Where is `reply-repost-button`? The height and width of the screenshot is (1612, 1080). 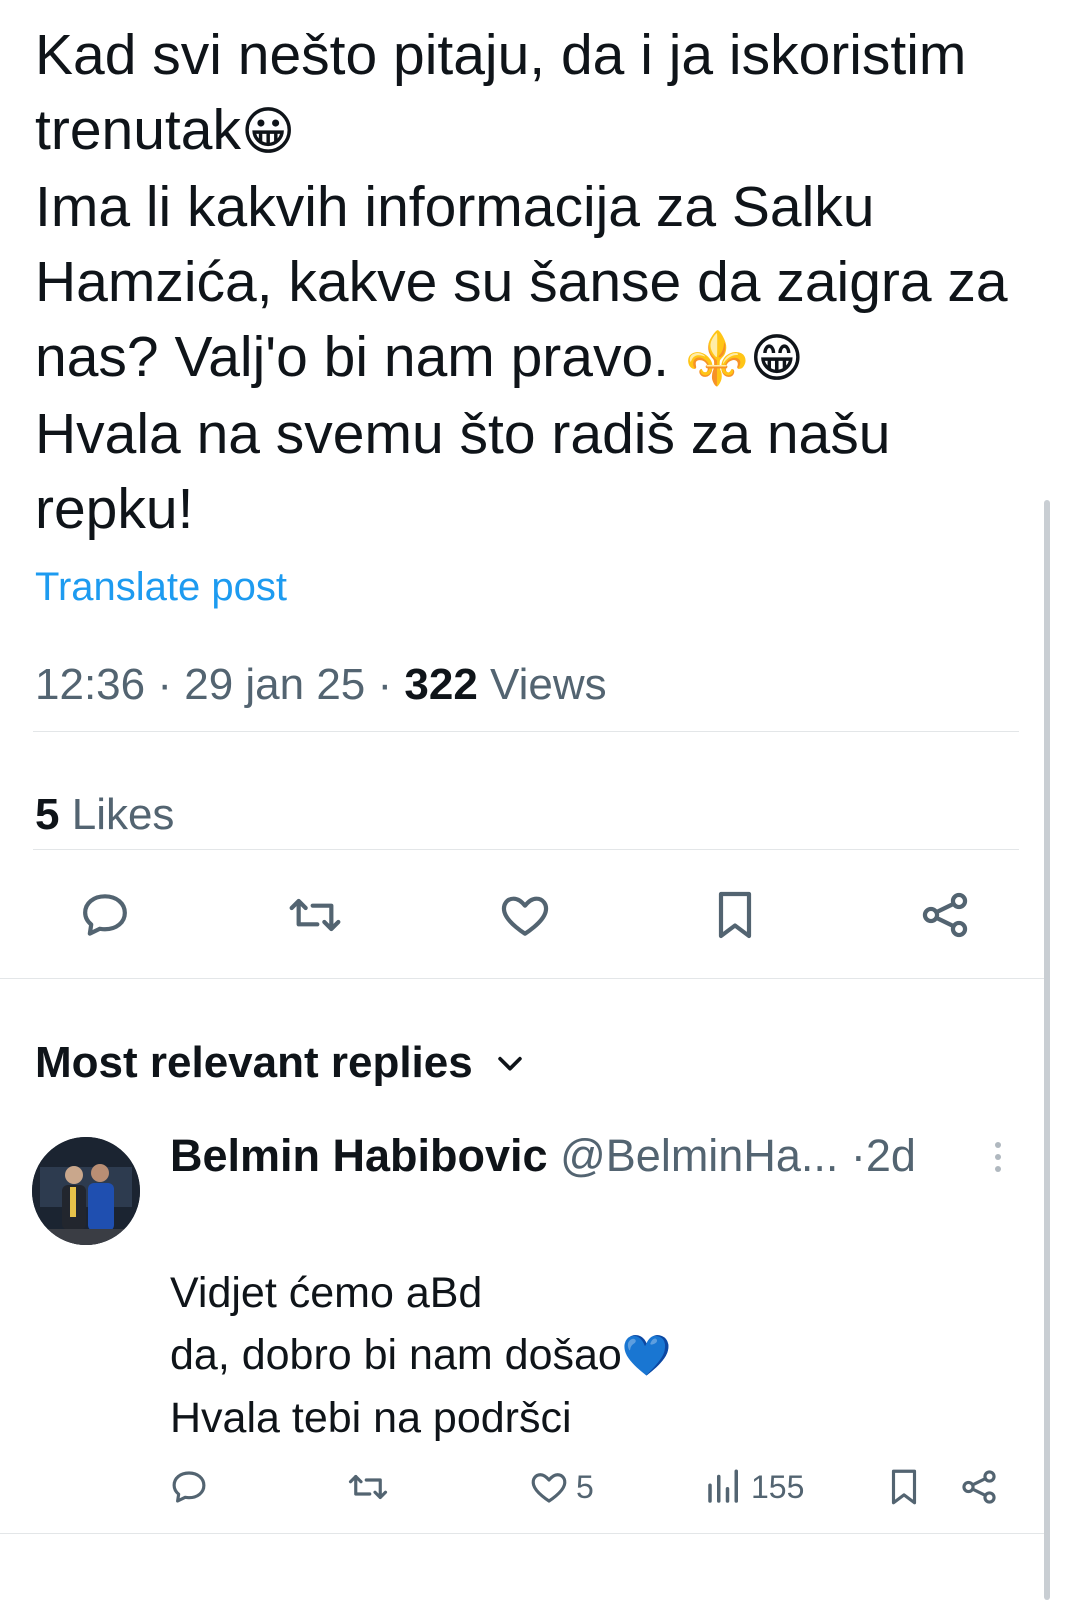 reply-repost-button is located at coordinates (368, 1487).